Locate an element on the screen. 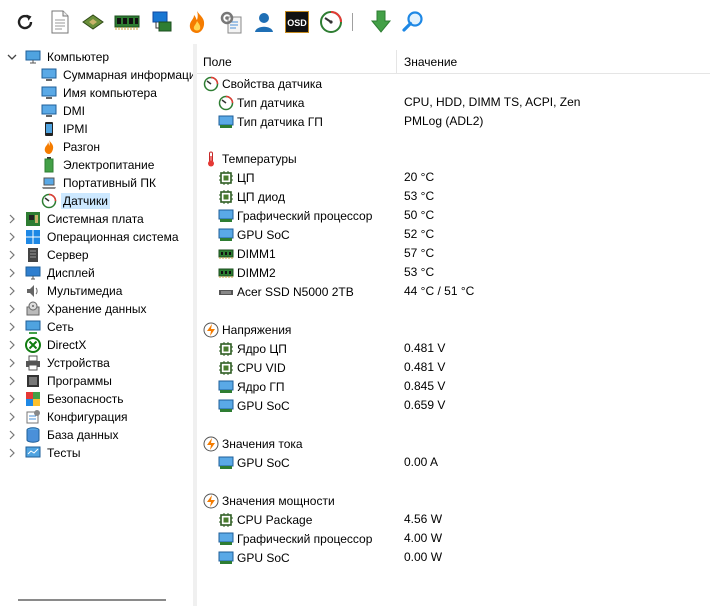 This screenshot has width=710, height=606. group-header: Свойства датчика is located at coordinates (262, 83).